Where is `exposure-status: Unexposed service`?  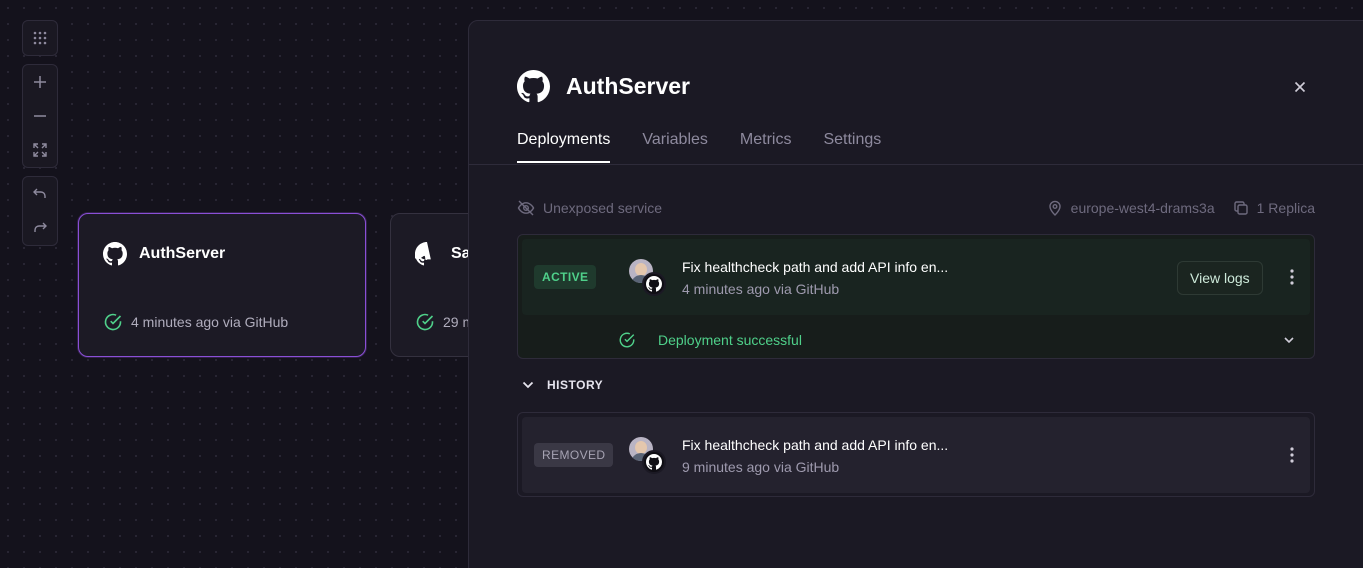
exposure-status: Unexposed service is located at coordinates (603, 208).